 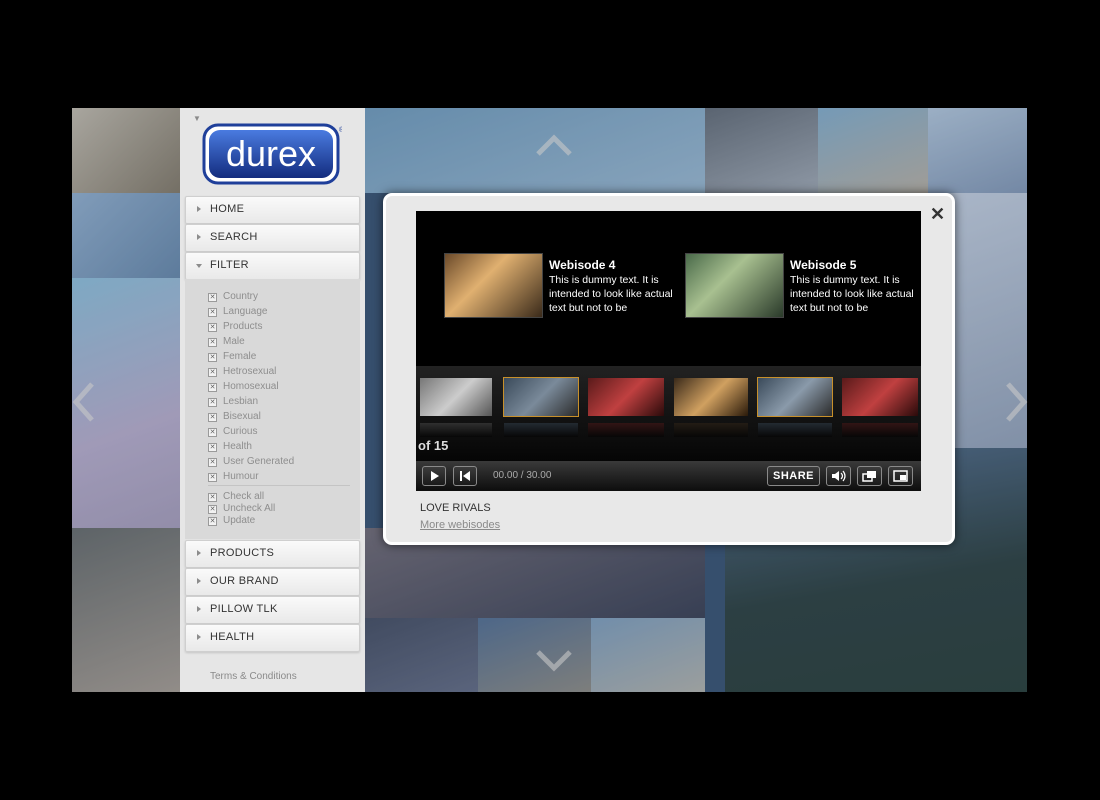 What do you see at coordinates (937, 214) in the screenshot?
I see `close-icon: ✕` at bounding box center [937, 214].